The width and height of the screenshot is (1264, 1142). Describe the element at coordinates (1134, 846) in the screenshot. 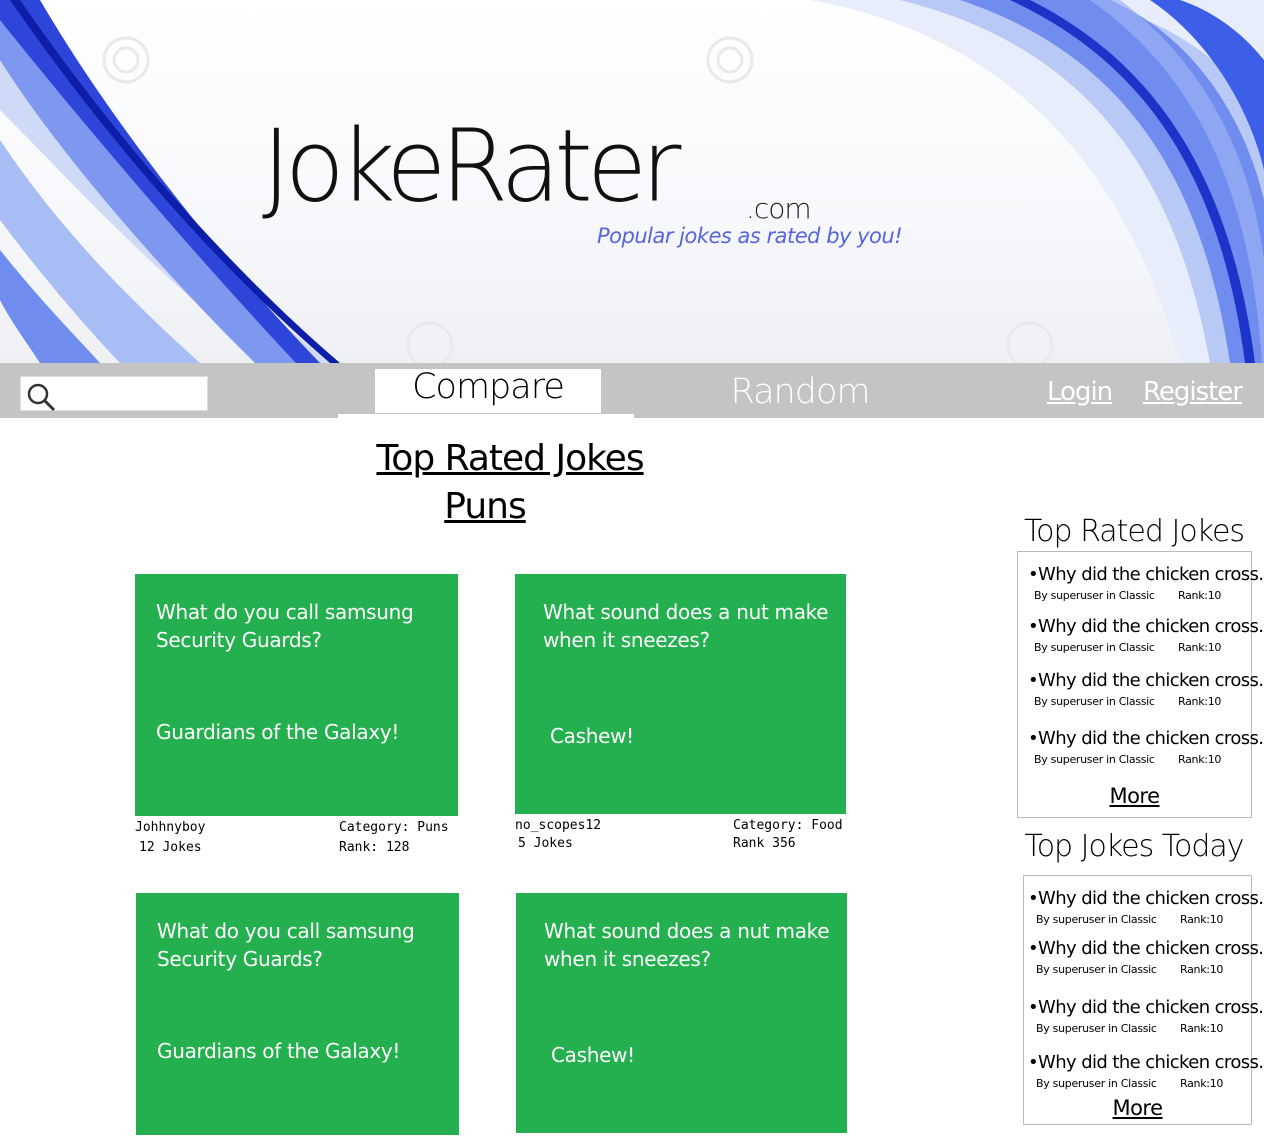

I see `sidebar-top-today-title: Top Jokes Today` at that location.